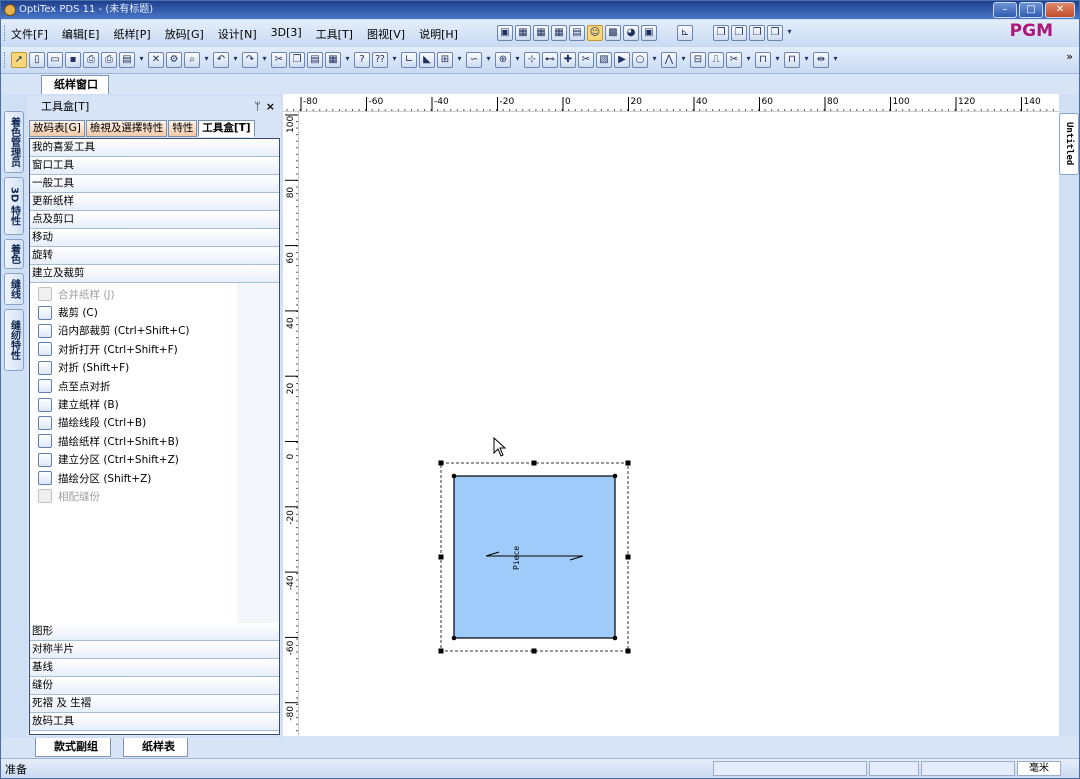  What do you see at coordinates (192, 60) in the screenshot?
I see `zoom-icon: ⌕` at bounding box center [192, 60].